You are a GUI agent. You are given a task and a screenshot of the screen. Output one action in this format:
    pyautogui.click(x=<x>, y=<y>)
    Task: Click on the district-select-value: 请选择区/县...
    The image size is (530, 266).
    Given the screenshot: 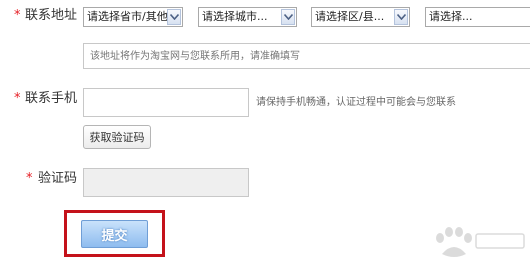 What is the action you would take?
    pyautogui.click(x=350, y=16)
    